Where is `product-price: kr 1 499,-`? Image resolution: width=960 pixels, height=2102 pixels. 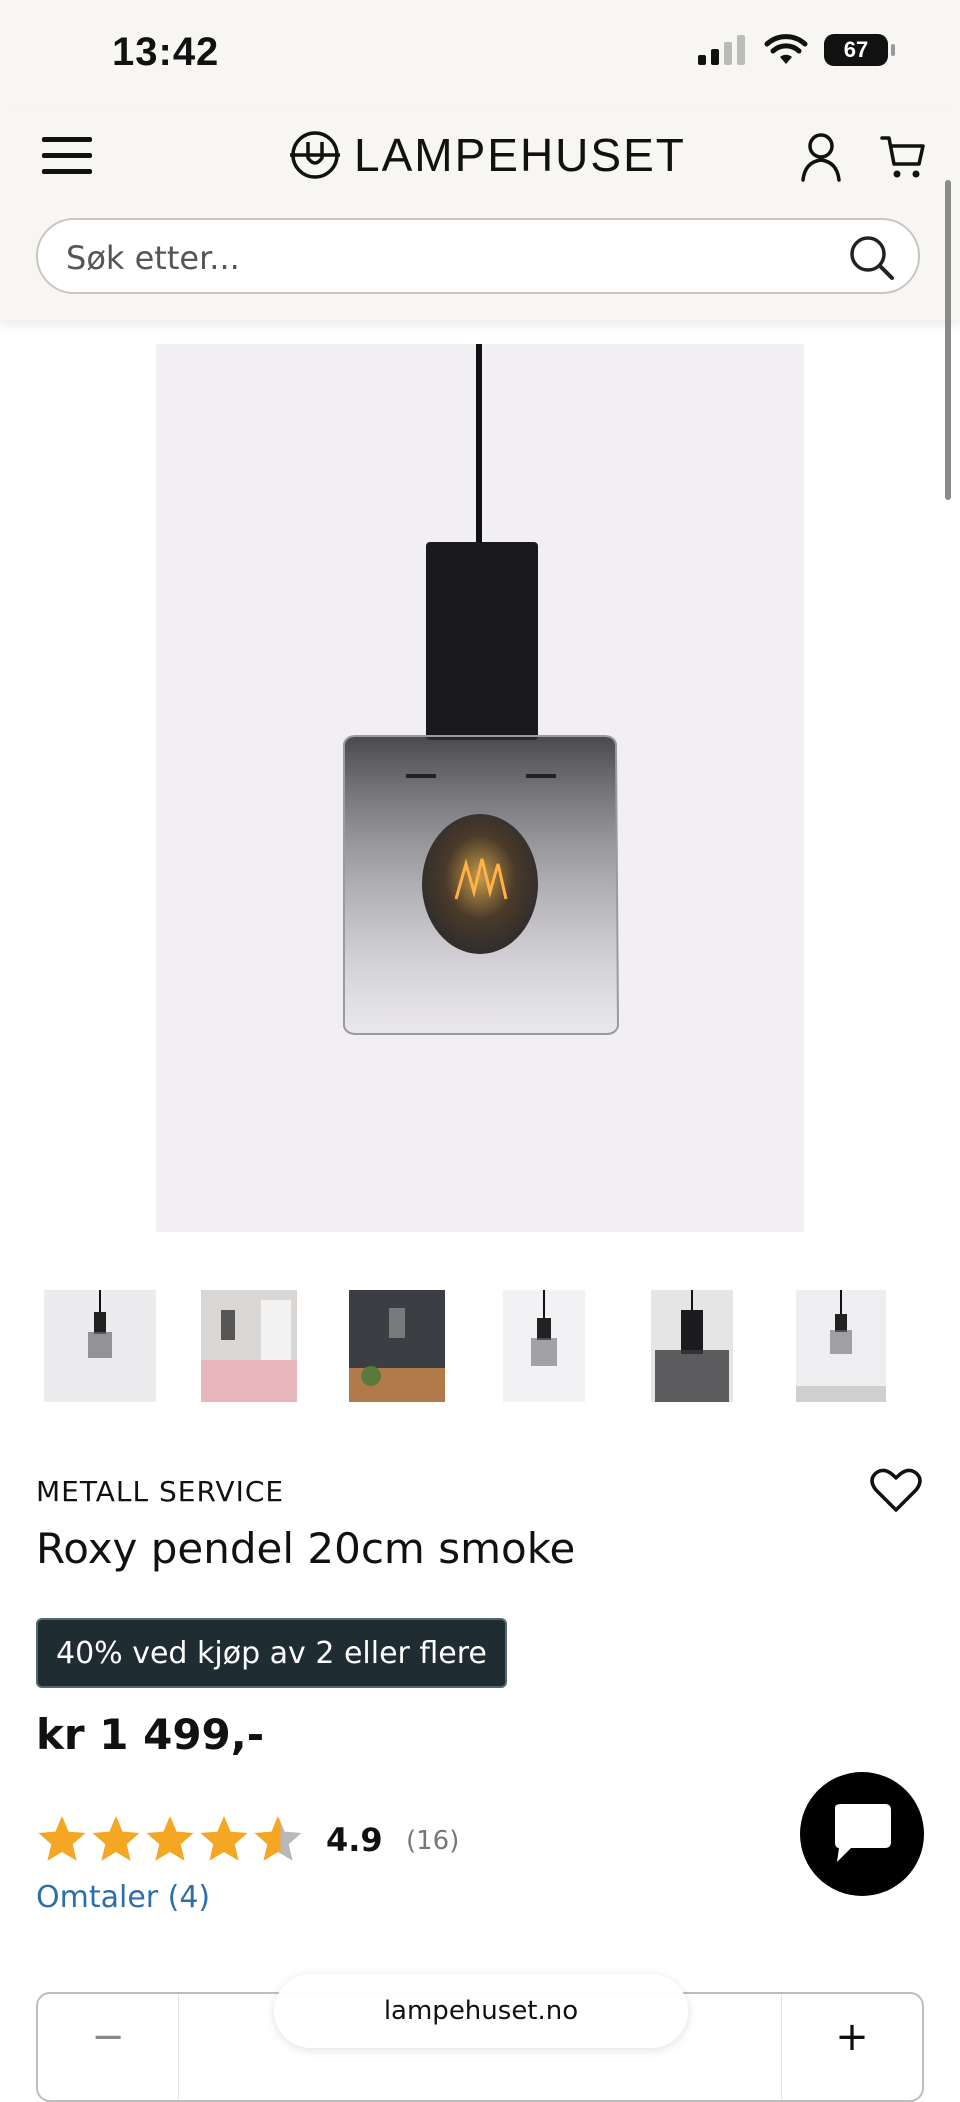
product-price: kr 1 499,- is located at coordinates (150, 1734).